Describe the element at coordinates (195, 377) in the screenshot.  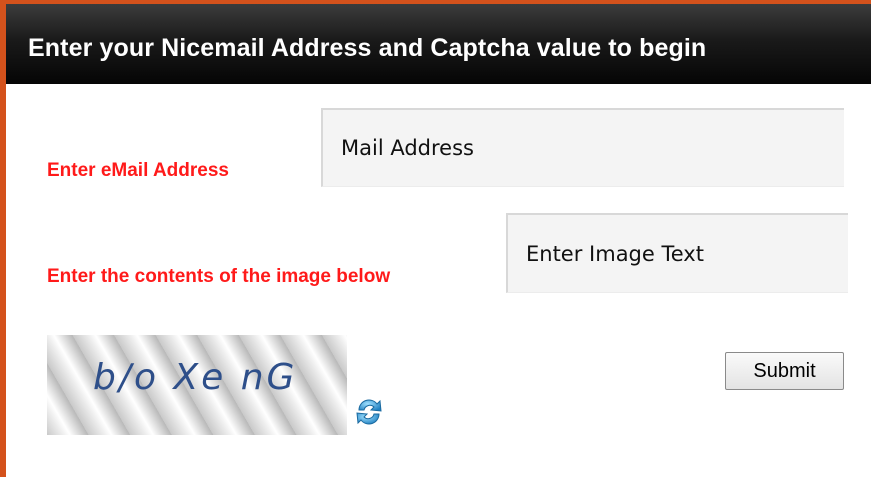
I see `captcha-image-text: b/o Xe nG` at that location.